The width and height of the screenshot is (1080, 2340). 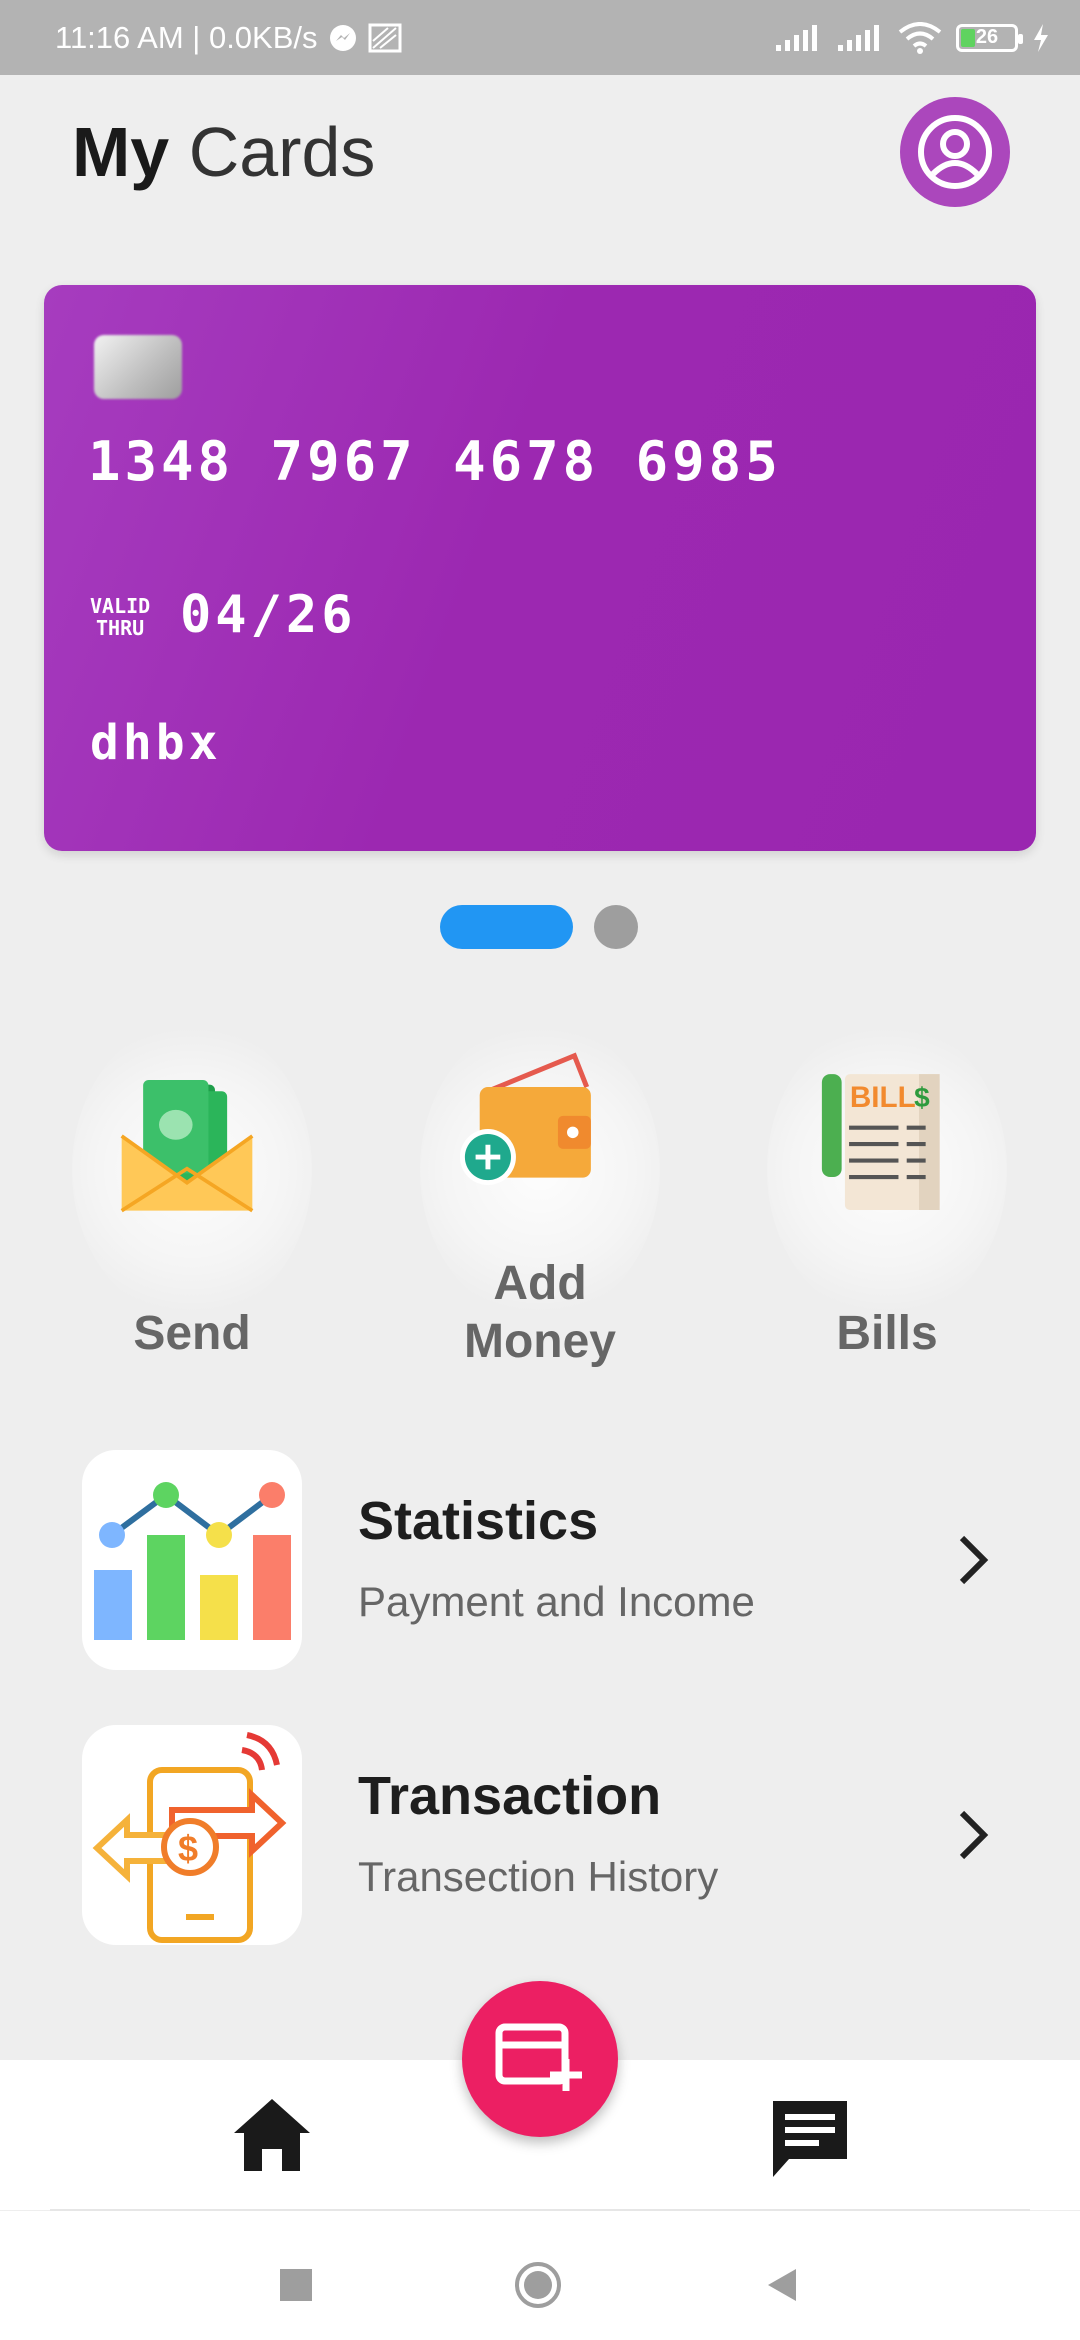 What do you see at coordinates (342, 37) in the screenshot?
I see `messenger-icon` at bounding box center [342, 37].